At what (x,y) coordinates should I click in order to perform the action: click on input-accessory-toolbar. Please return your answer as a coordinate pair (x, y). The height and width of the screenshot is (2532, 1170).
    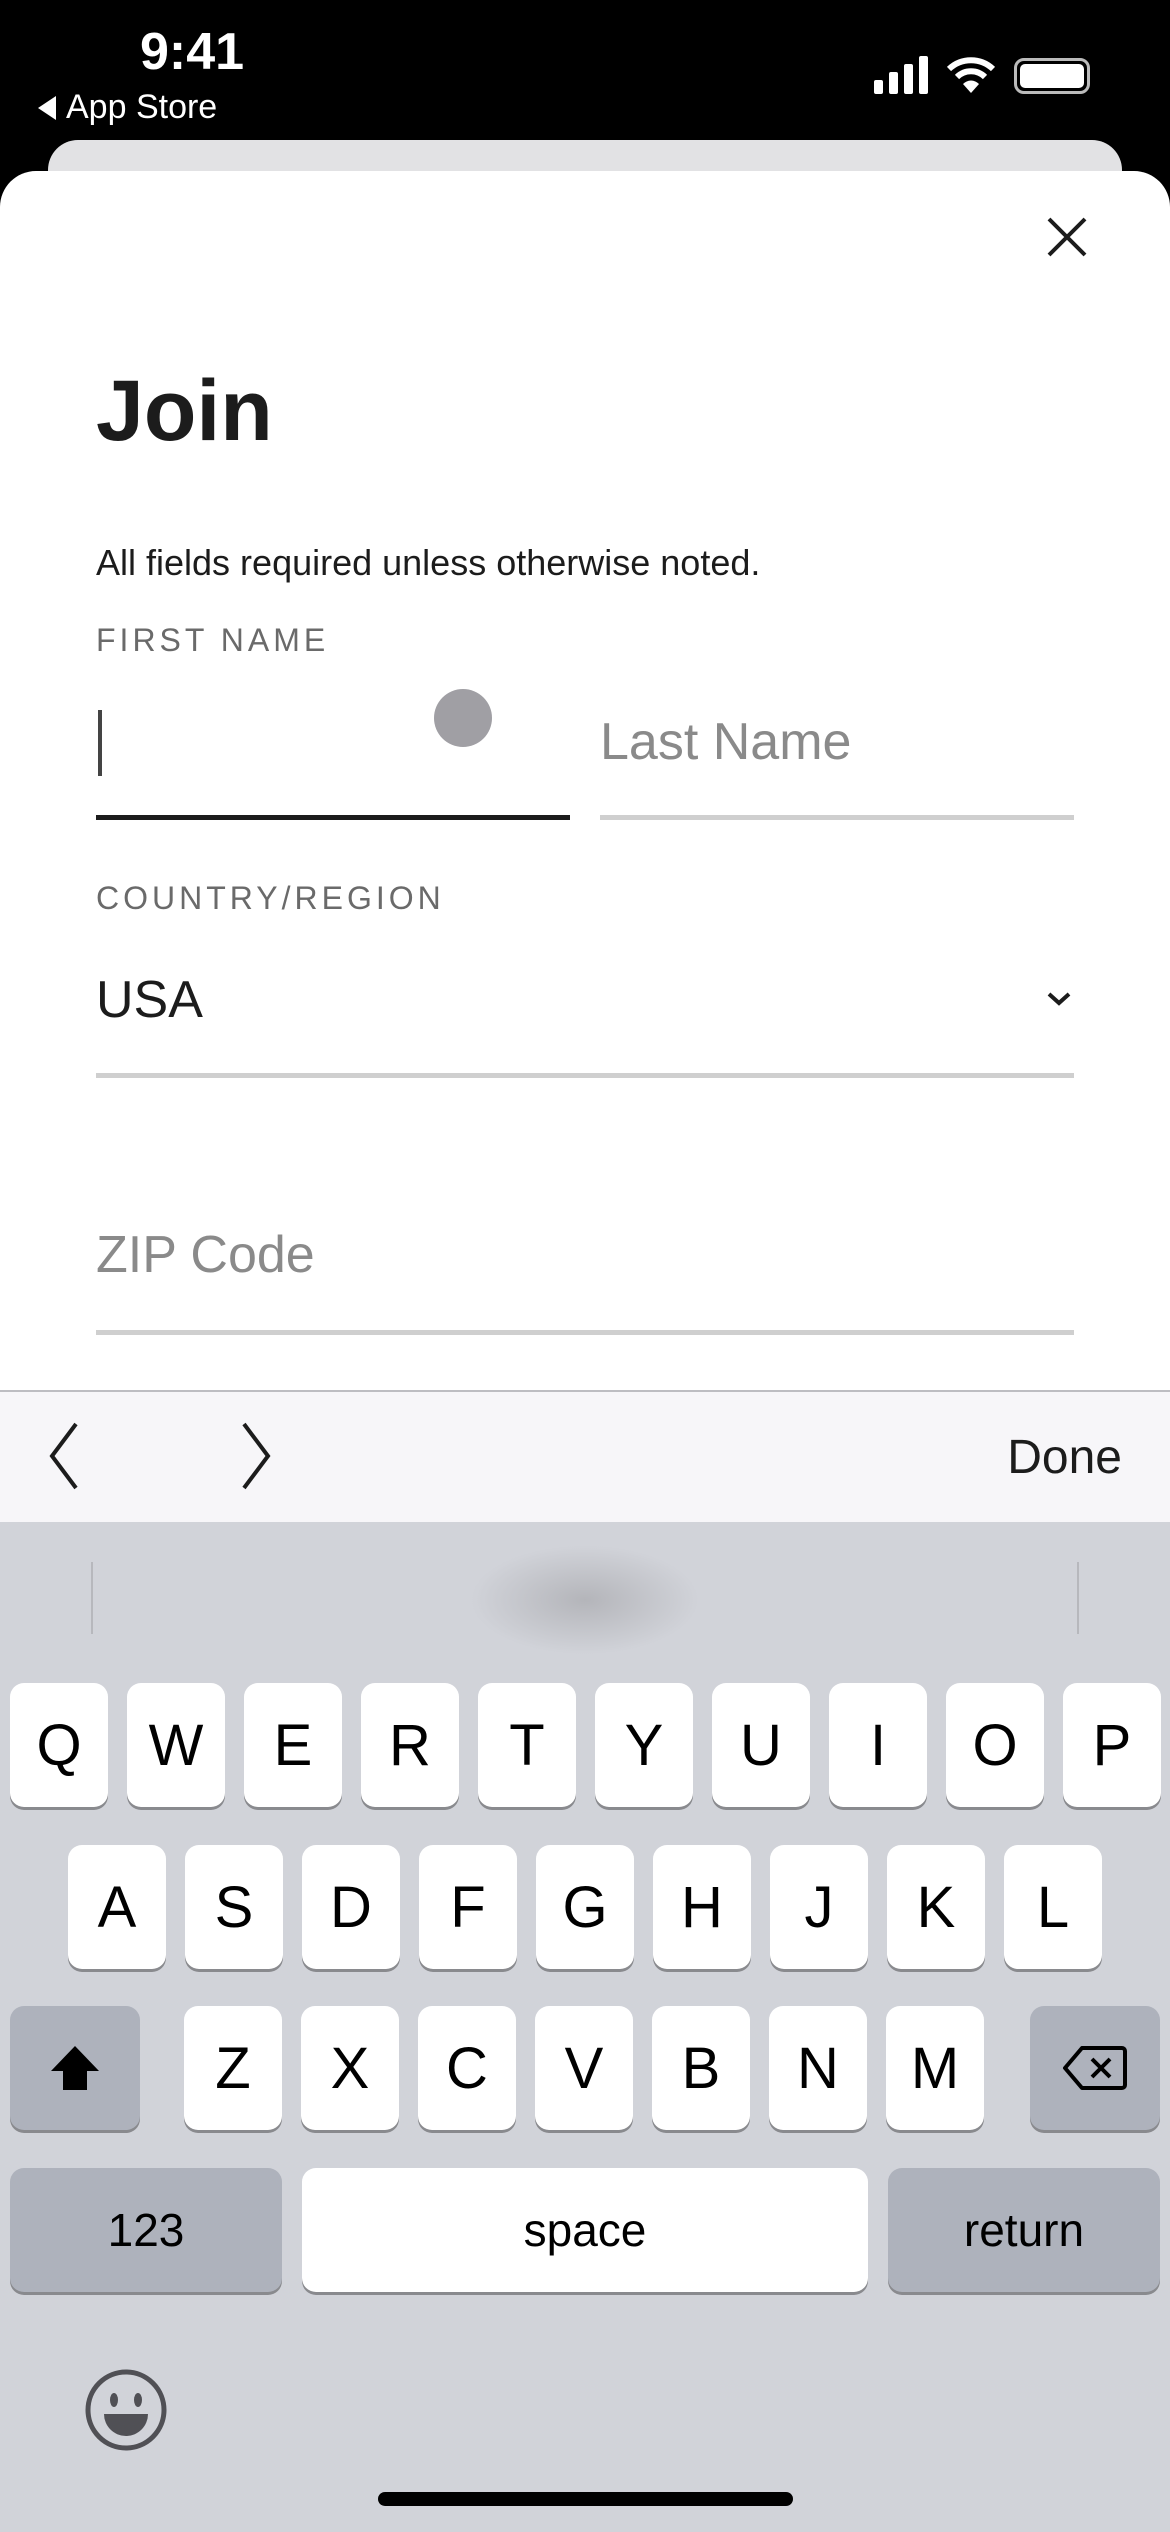
    Looking at the image, I should click on (585, 1456).